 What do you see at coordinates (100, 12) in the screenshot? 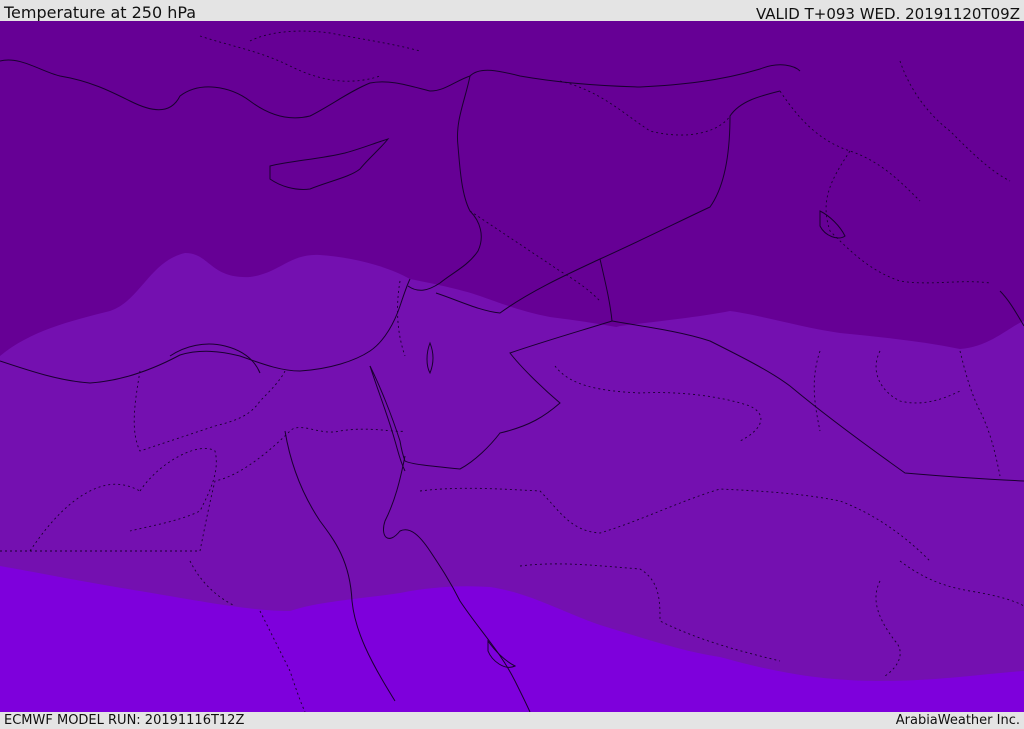
I see `map-title: Temperature at 250 hPa` at bounding box center [100, 12].